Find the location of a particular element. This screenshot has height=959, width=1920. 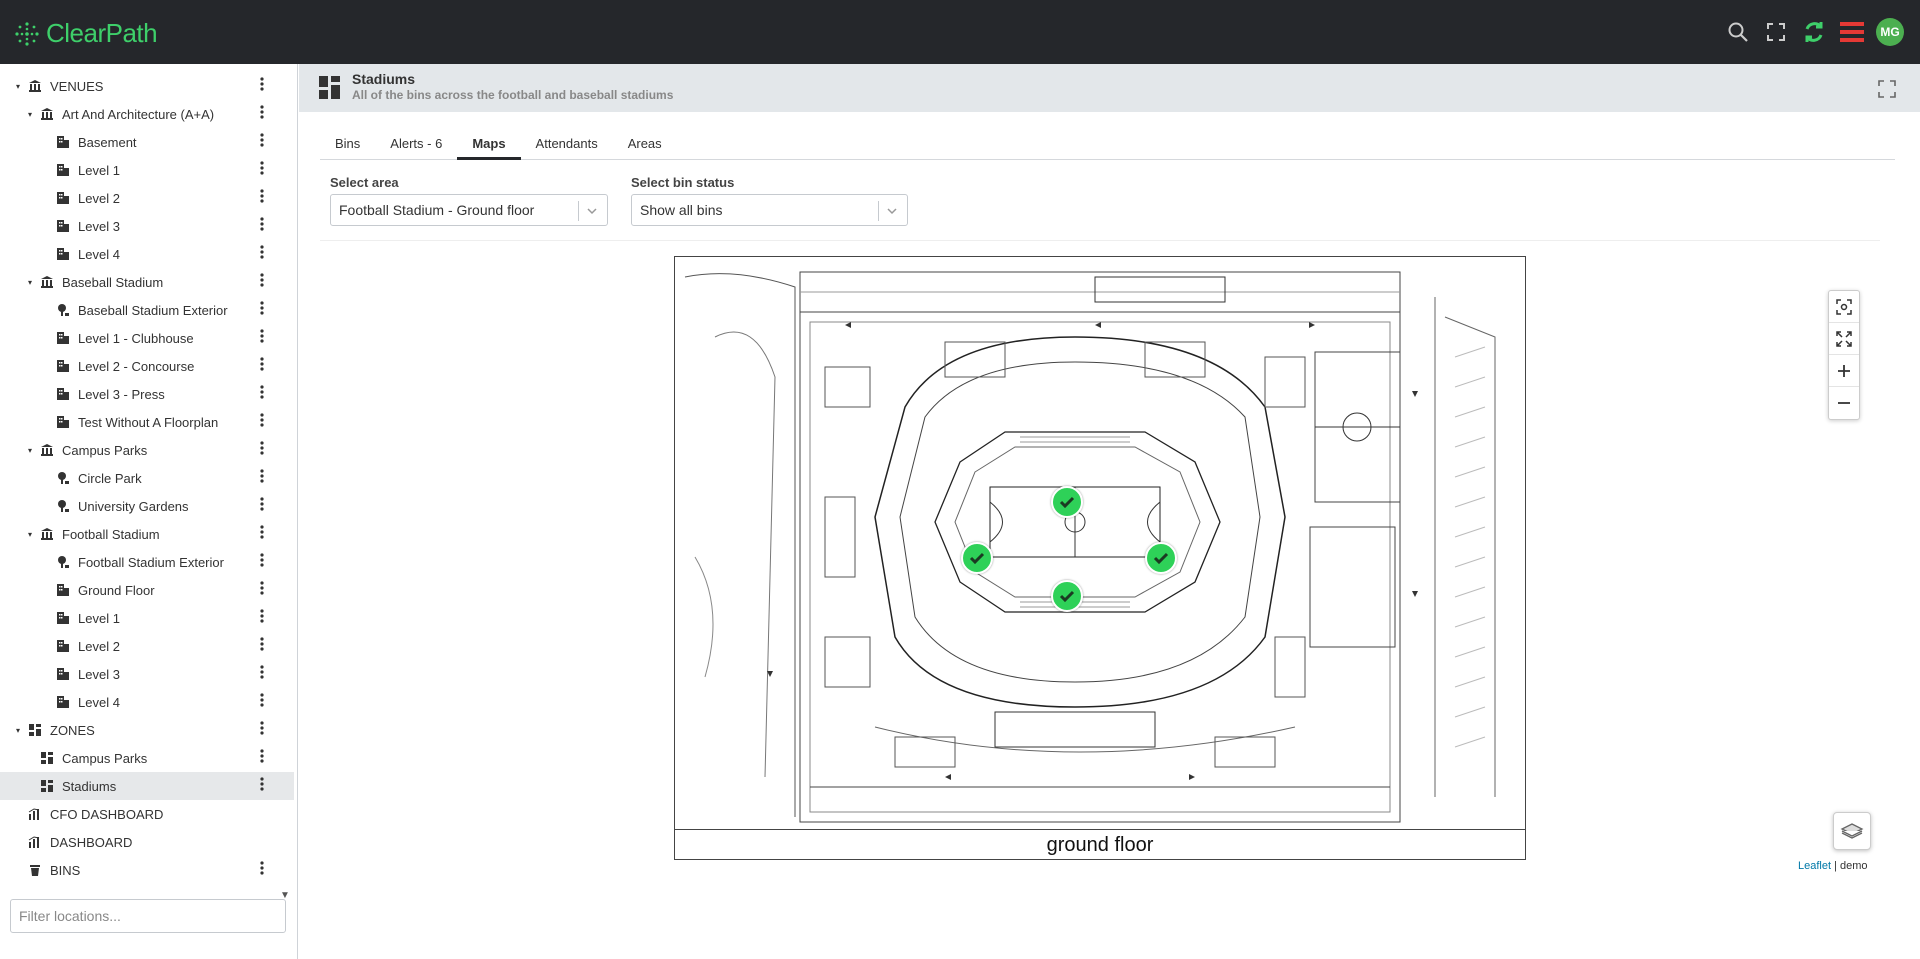

zone-icon is located at coordinates (35, 730).